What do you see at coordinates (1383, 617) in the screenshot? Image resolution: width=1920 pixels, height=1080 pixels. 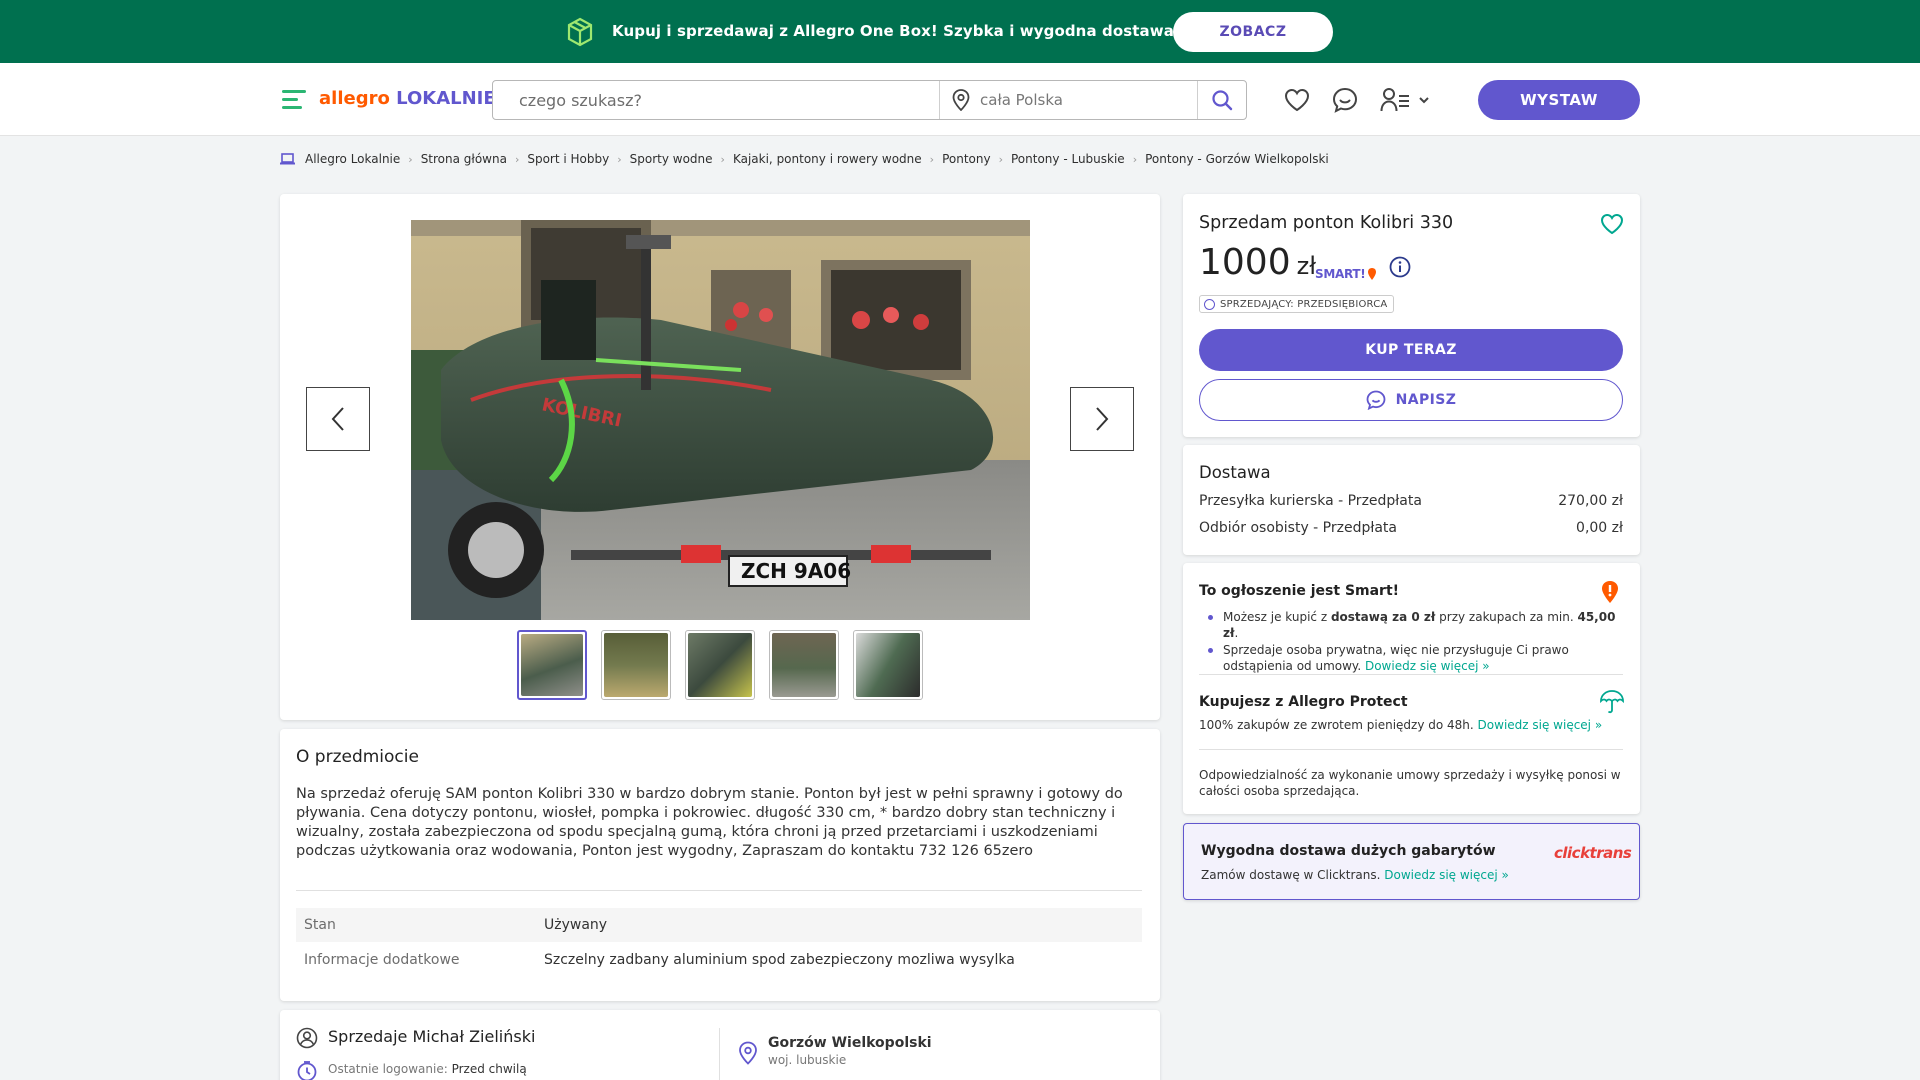 I see `bullet-bold: dostawą za 0 zł` at bounding box center [1383, 617].